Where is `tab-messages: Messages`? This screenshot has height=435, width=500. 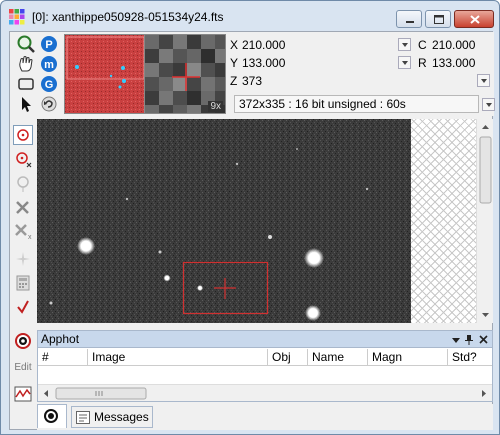 tab-messages: Messages is located at coordinates (112, 417).